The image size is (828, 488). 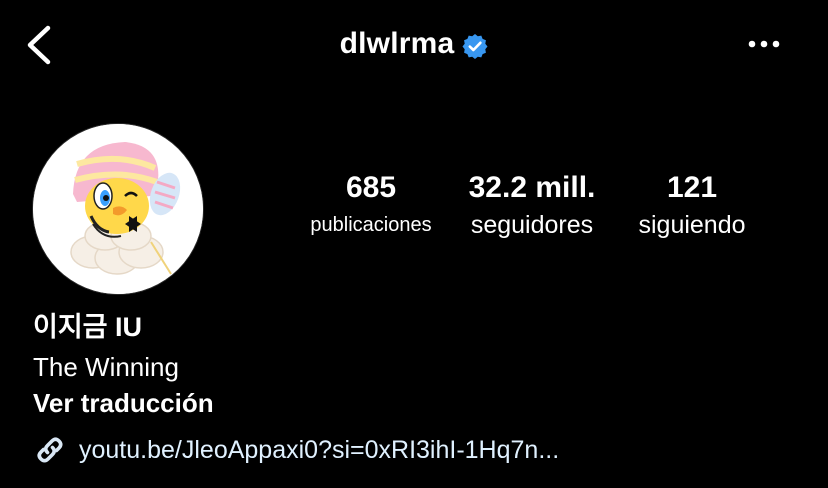 What do you see at coordinates (371, 187) in the screenshot?
I see `posts-count: 685` at bounding box center [371, 187].